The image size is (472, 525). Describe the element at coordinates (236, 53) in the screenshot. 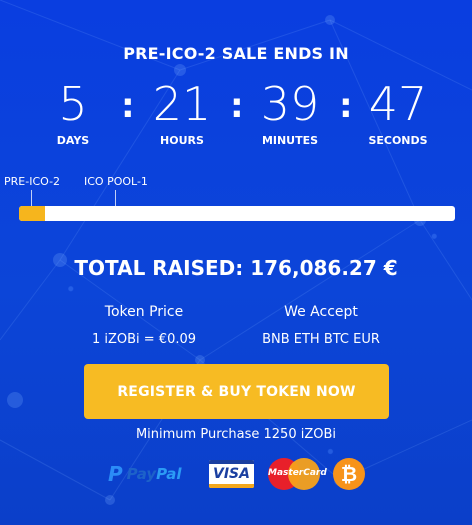

I see `sale-heading: PRE-ICO-2 SALE ENDS IN` at that location.